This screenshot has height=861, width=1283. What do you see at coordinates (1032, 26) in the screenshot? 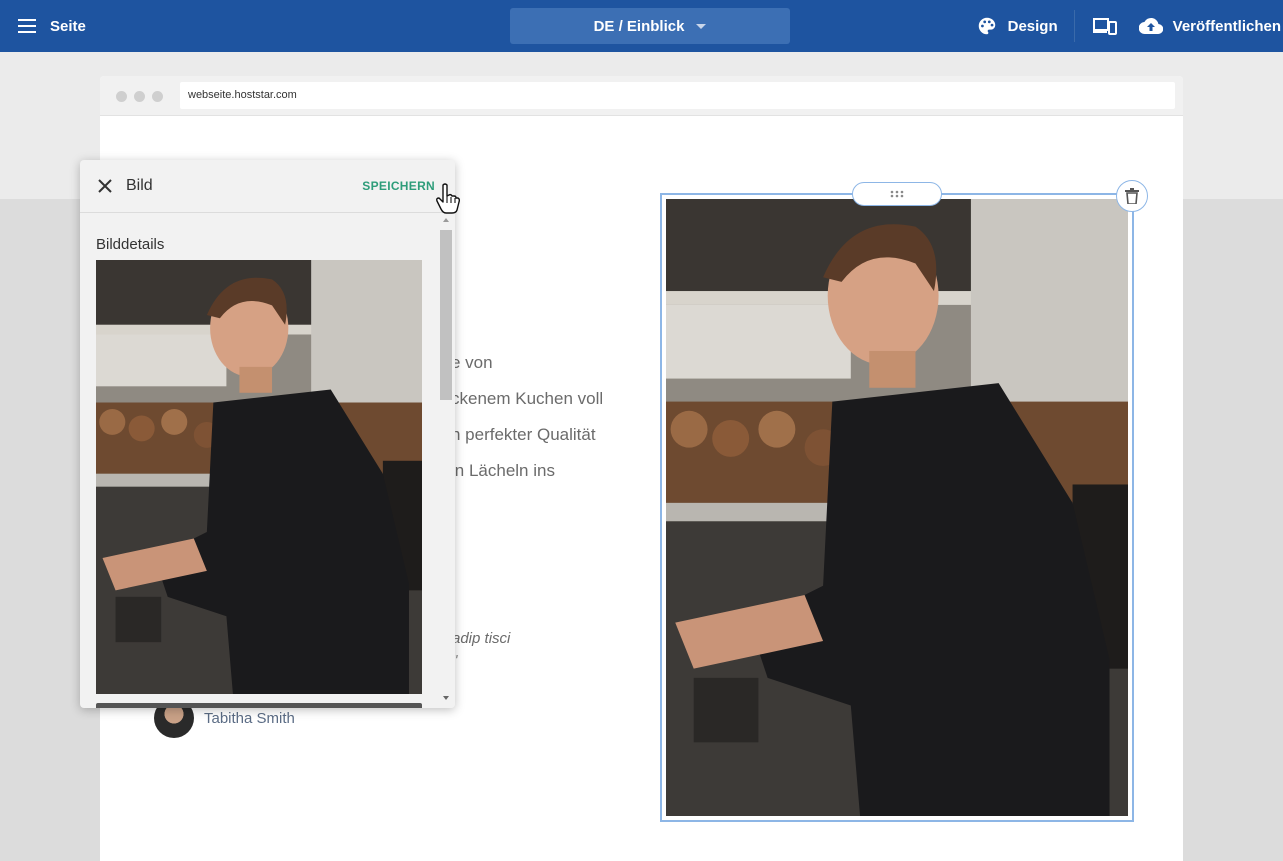
I see `design-label: Design` at bounding box center [1032, 26].